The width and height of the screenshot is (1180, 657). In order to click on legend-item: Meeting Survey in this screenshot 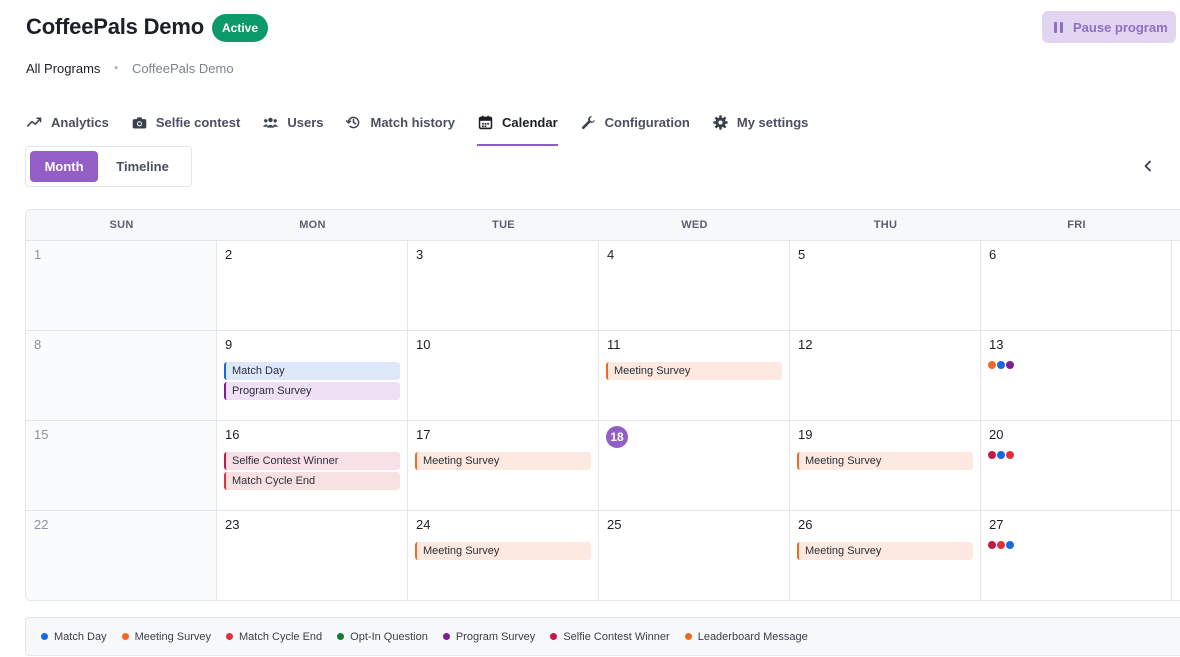, I will do `click(166, 637)`.